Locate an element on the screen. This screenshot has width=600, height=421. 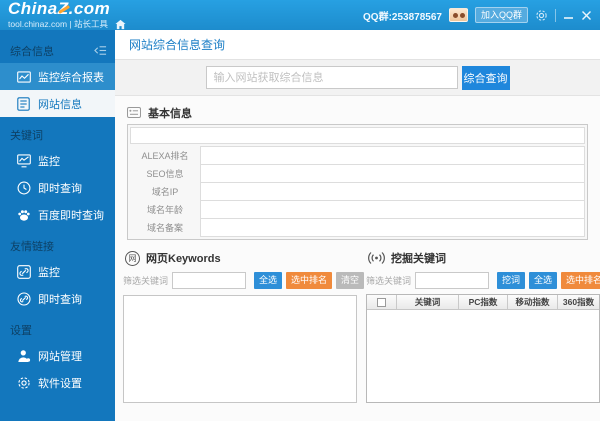
basic-info-title: 基本信息 is located at coordinates (170, 113).